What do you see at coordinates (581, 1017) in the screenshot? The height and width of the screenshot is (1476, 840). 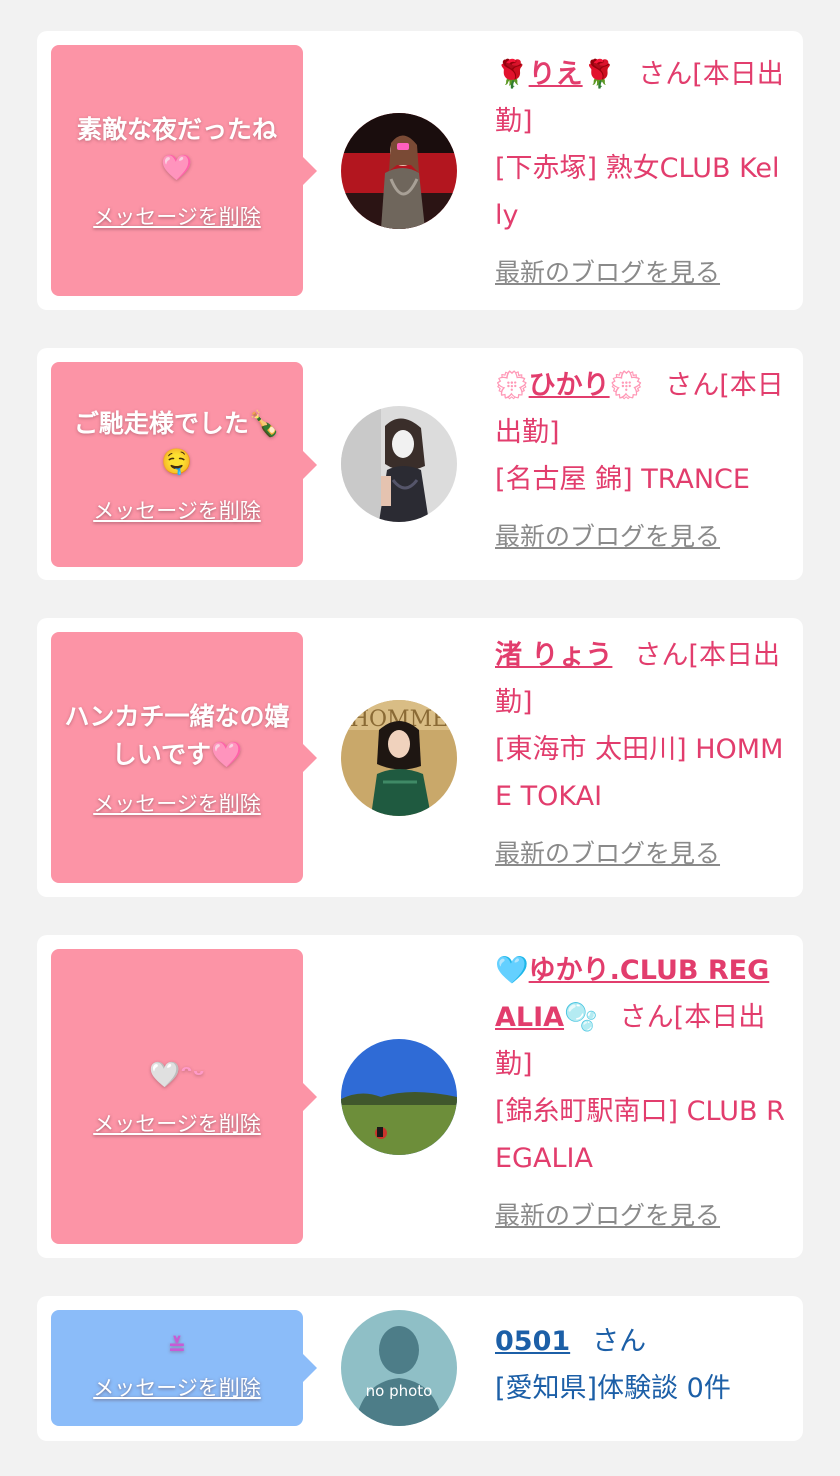 I see `bubbles-icon: 🫧` at bounding box center [581, 1017].